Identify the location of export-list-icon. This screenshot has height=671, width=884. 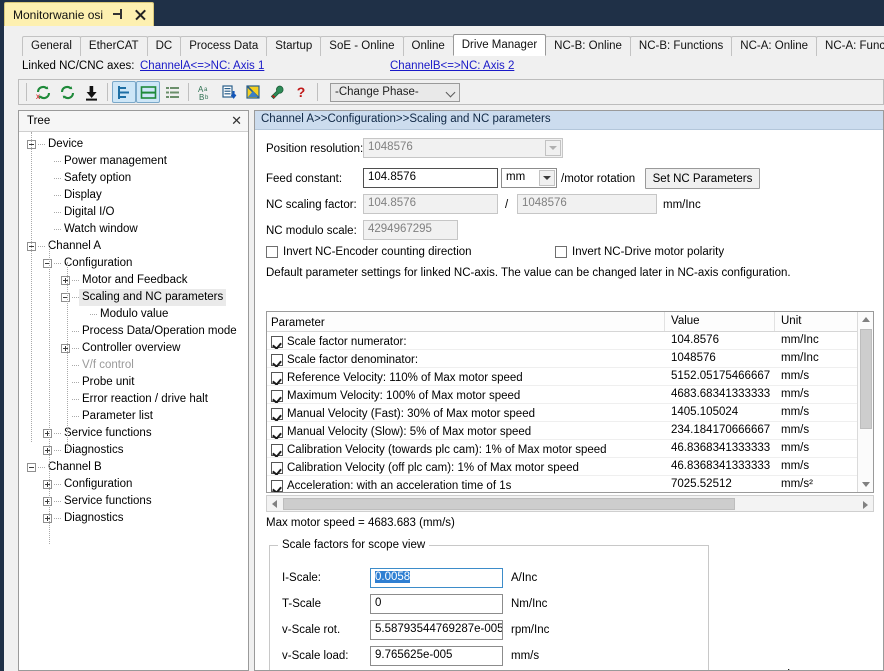
(229, 92).